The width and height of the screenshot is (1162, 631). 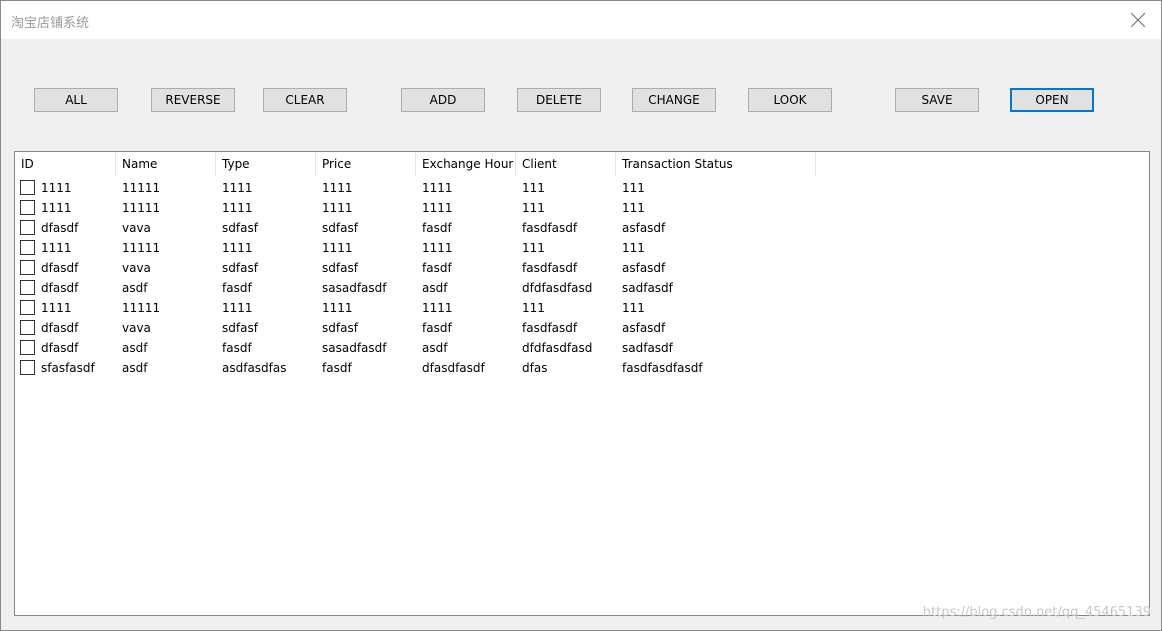 What do you see at coordinates (68, 368) in the screenshot?
I see `list-cell: sfasfasdf` at bounding box center [68, 368].